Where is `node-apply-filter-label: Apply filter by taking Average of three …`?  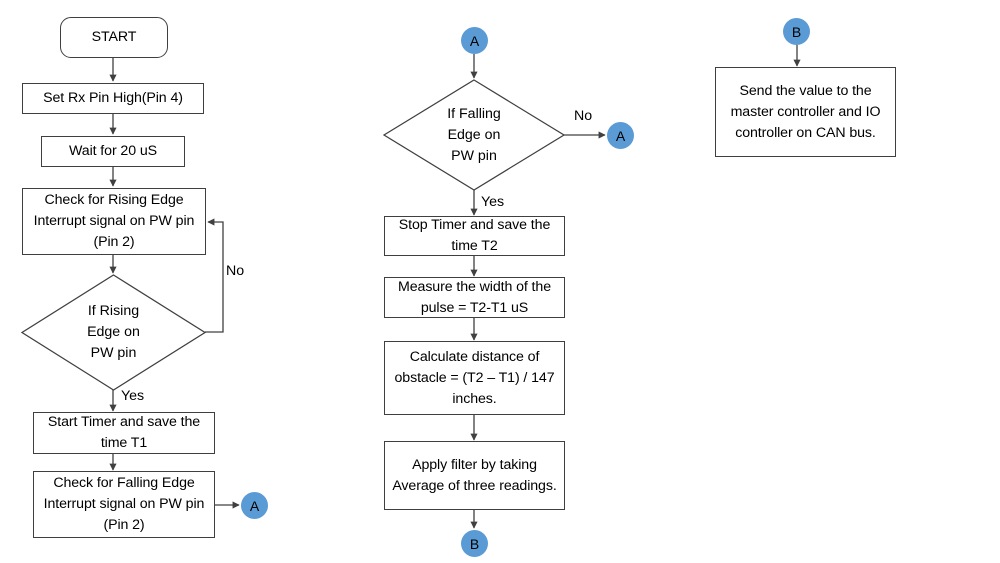
node-apply-filter-label: Apply filter by taking Average of three … is located at coordinates (474, 475).